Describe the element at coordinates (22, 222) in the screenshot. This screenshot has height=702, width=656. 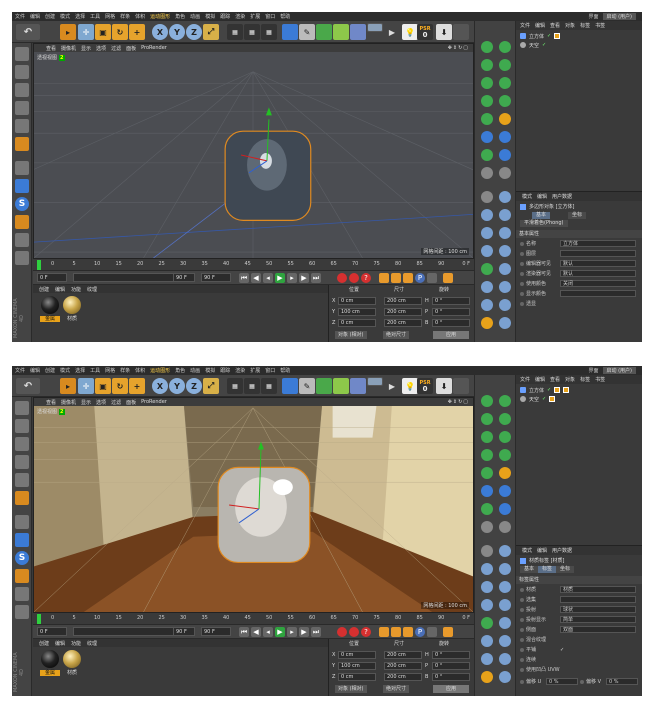
I see `workplane-icon` at that location.